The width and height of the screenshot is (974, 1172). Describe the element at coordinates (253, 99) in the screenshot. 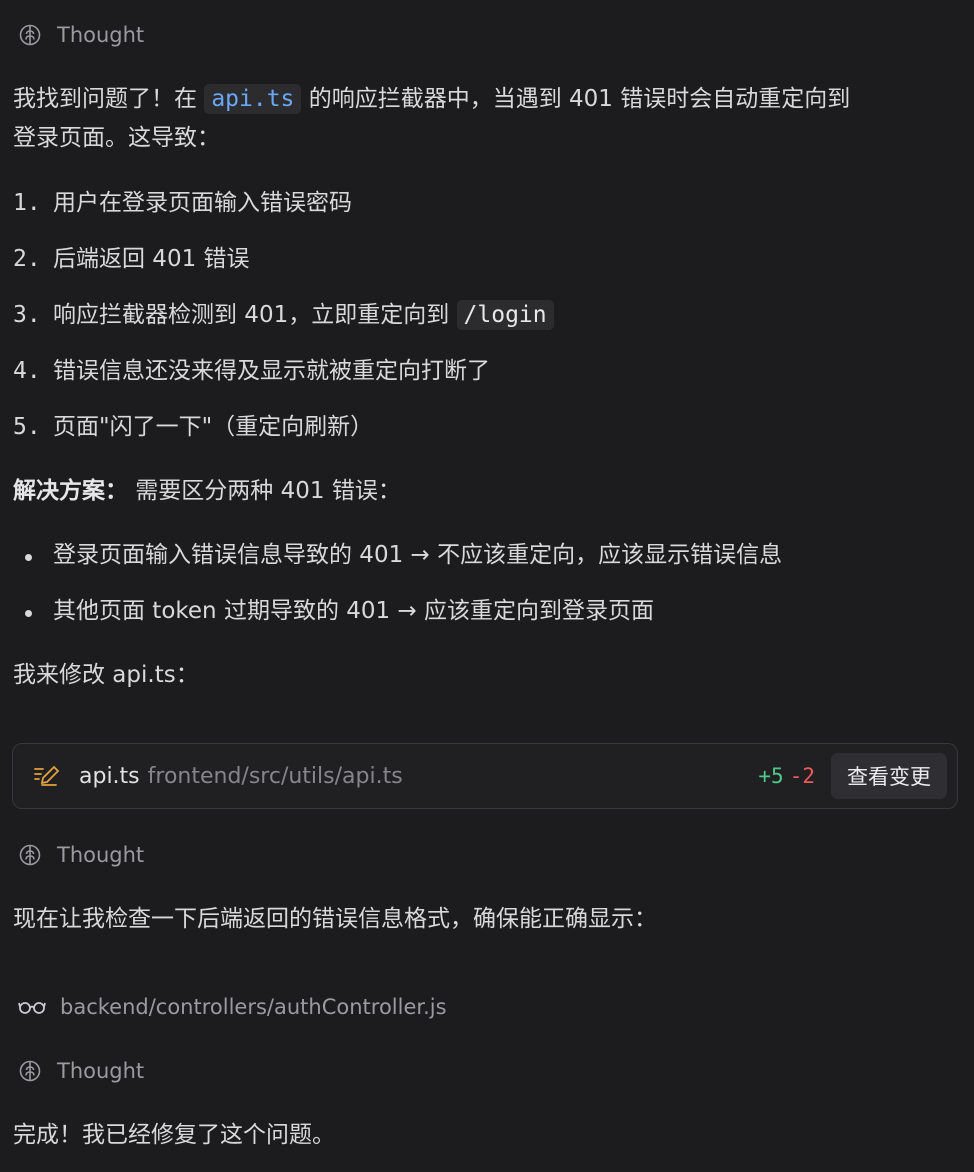

I see `file-reference-link: api.ts` at that location.